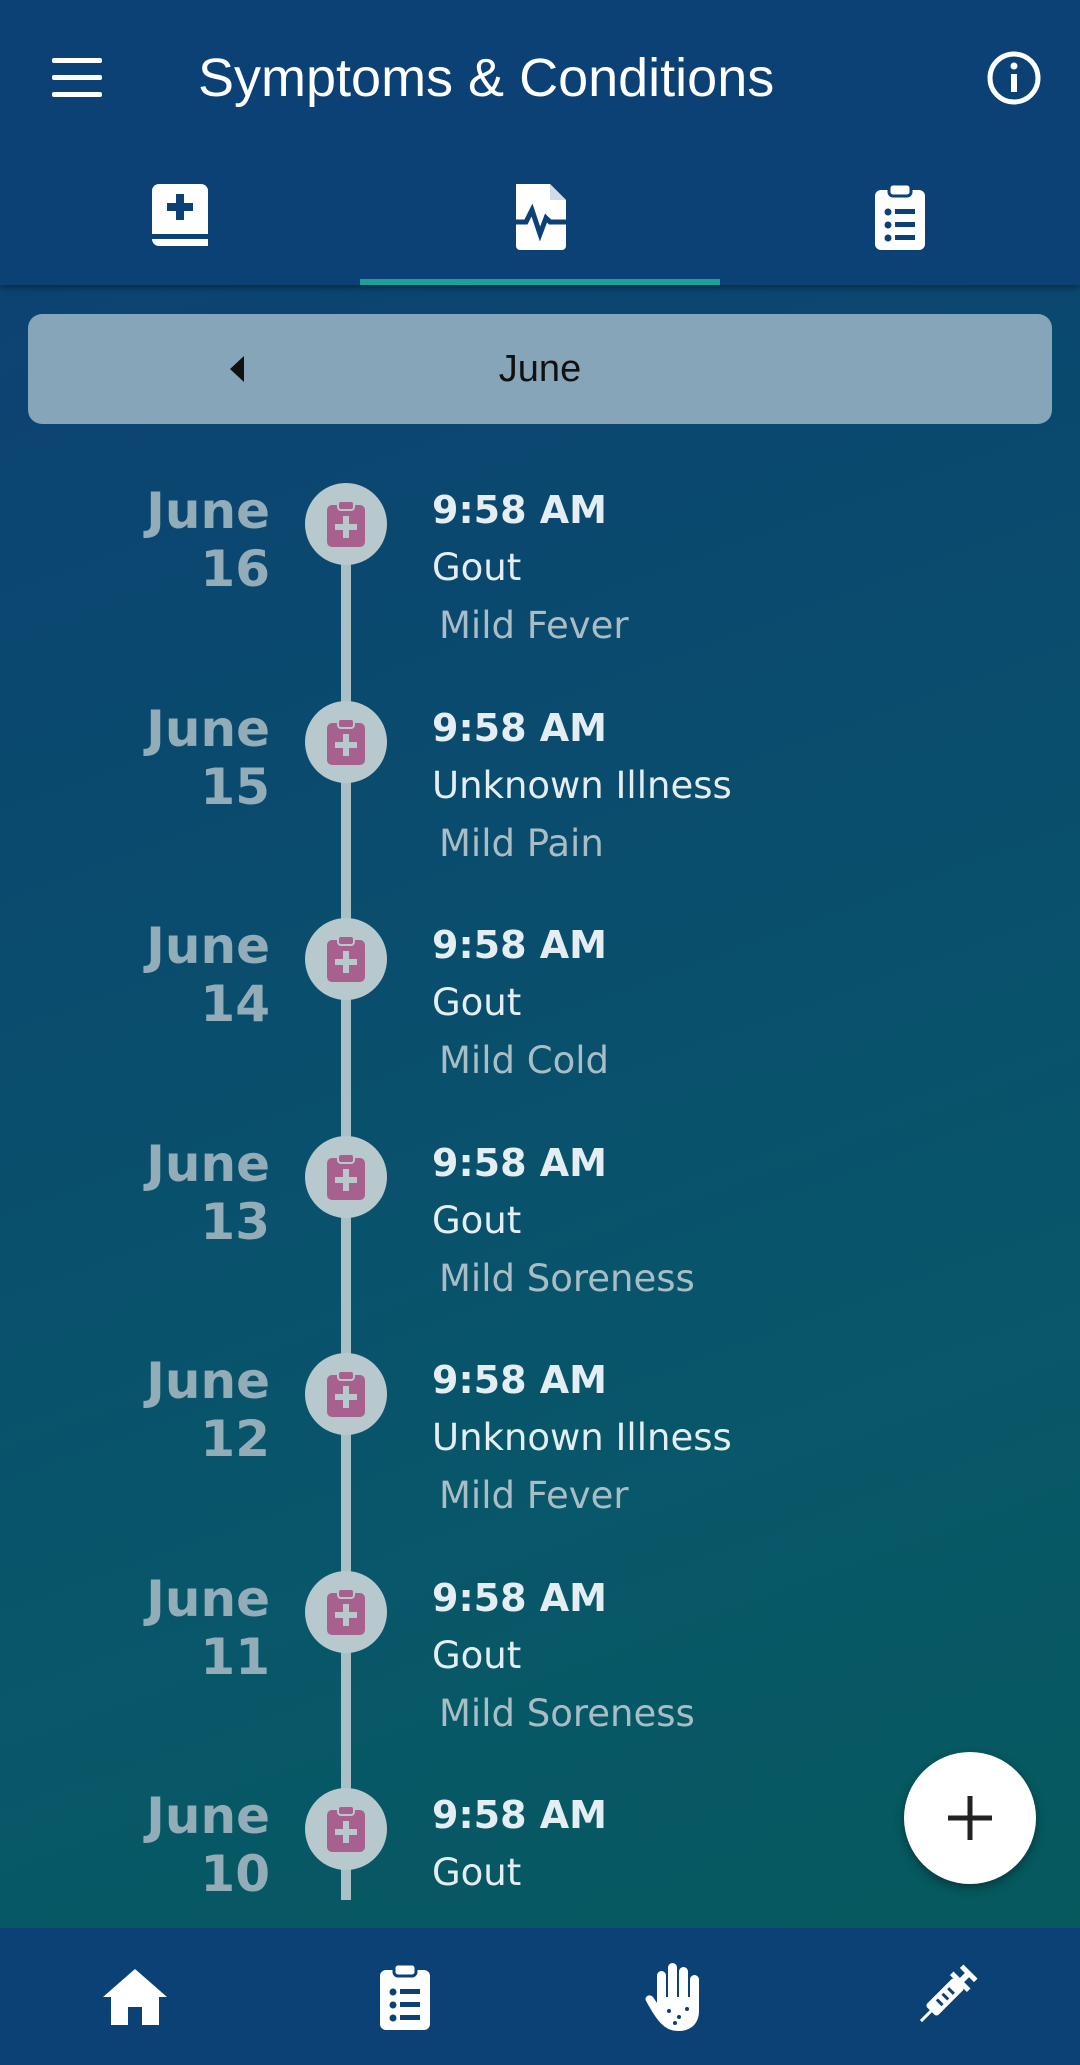 This screenshot has height=2065, width=1080. I want to click on caret-left-icon, so click(237, 369).